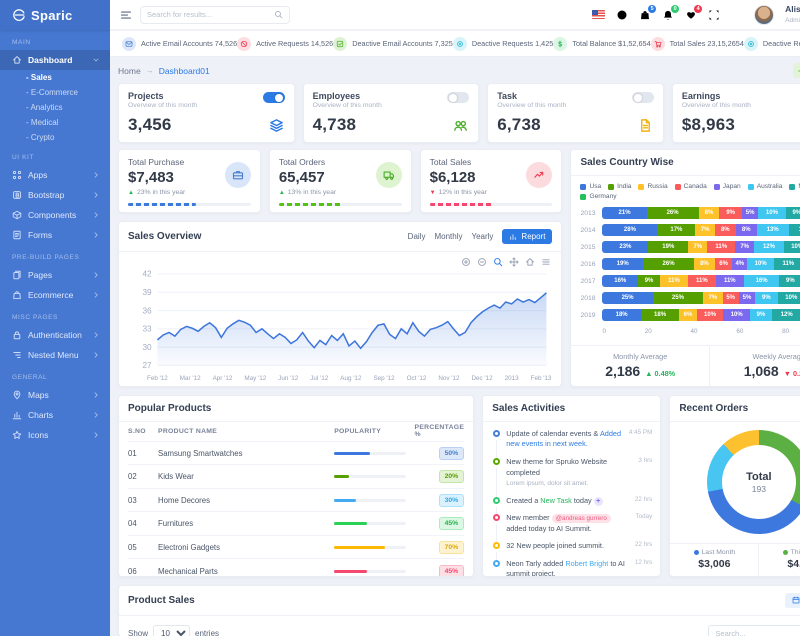 The height and width of the screenshot is (636, 800). What do you see at coordinates (498, 262) in the screenshot?
I see `selection-zoom-icon` at bounding box center [498, 262].